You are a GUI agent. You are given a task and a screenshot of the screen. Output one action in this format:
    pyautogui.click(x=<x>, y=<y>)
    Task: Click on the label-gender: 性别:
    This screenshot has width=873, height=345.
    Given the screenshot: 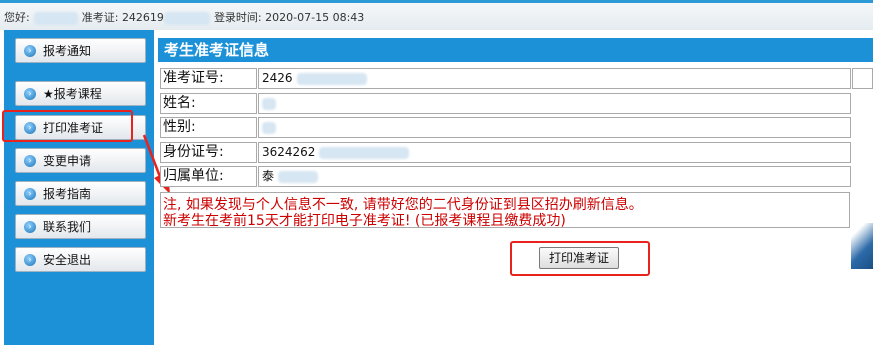 What is the action you would take?
    pyautogui.click(x=208, y=127)
    